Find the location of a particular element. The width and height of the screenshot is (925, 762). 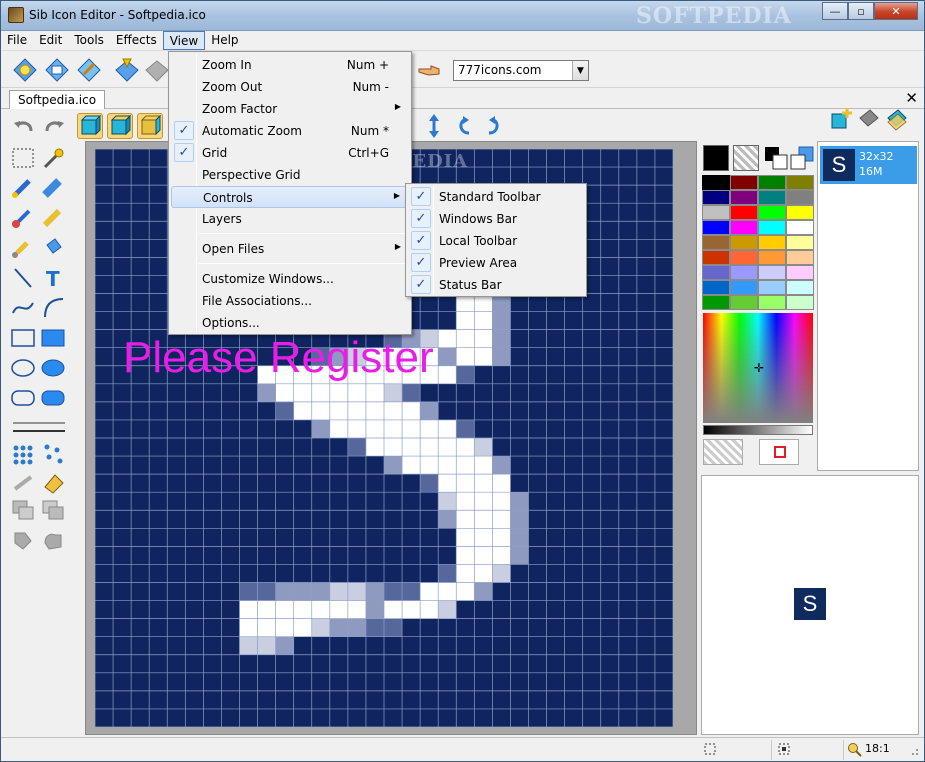

grid-dots-icon is located at coordinates (23, 454).